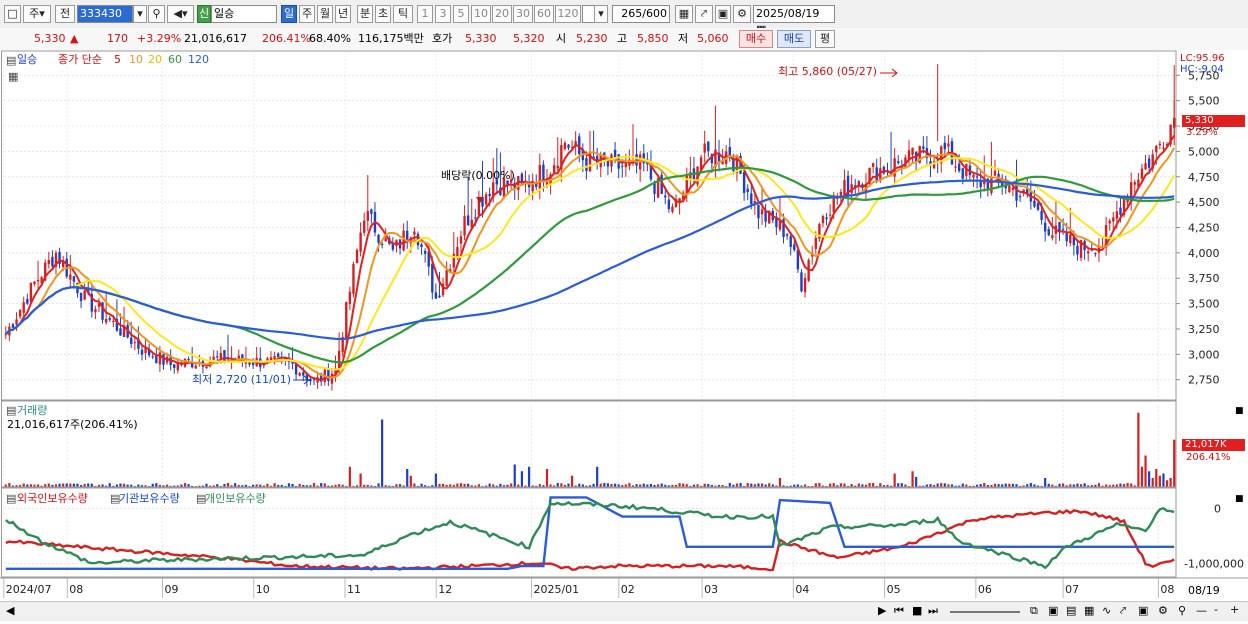  Describe the element at coordinates (1143, 611) in the screenshot. I see `image-icon: ▣` at that location.